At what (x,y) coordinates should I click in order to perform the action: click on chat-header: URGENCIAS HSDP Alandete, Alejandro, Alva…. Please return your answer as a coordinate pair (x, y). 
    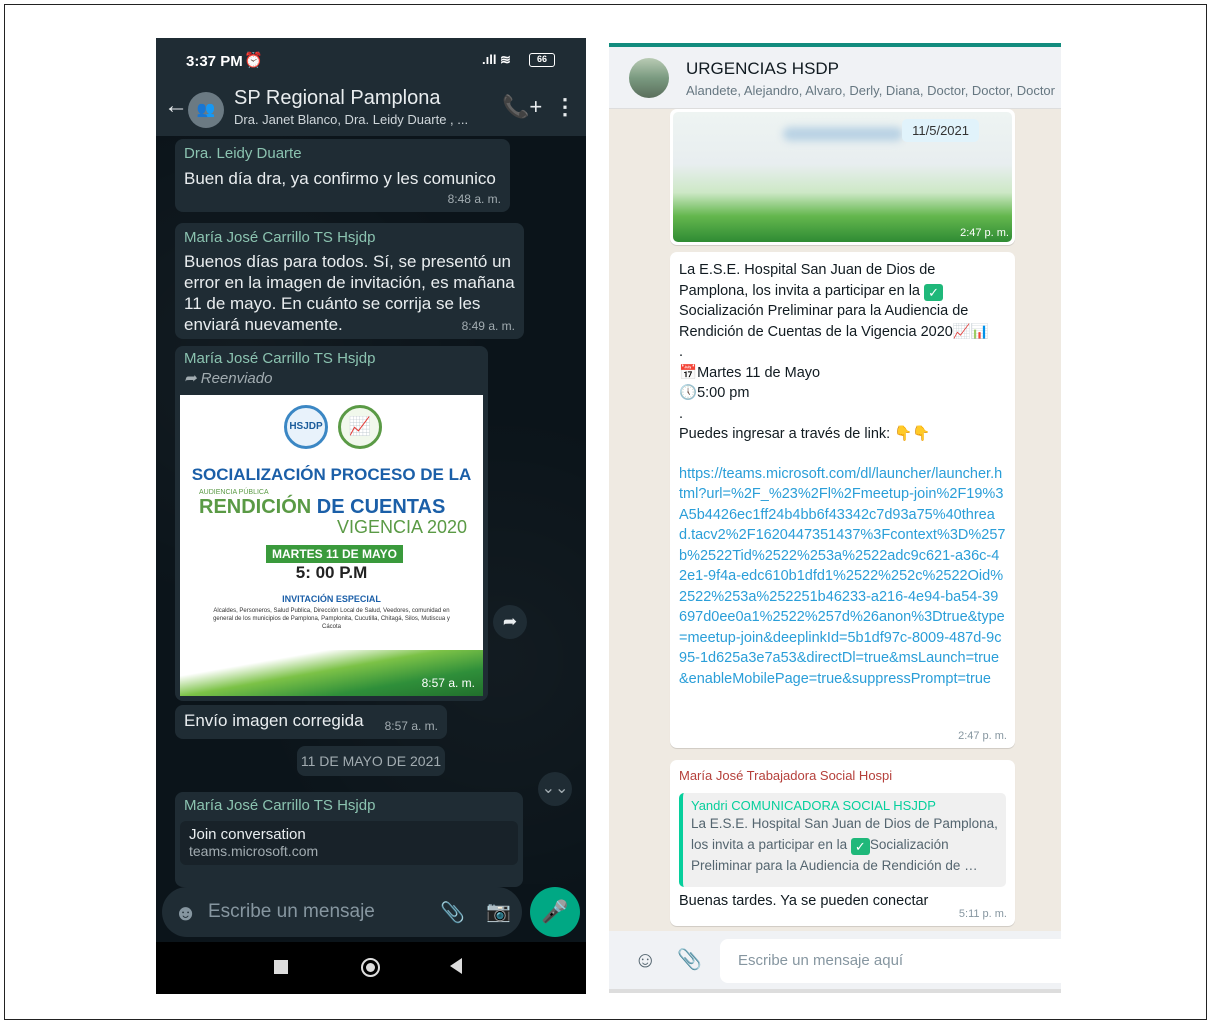
    Looking at the image, I should click on (835, 78).